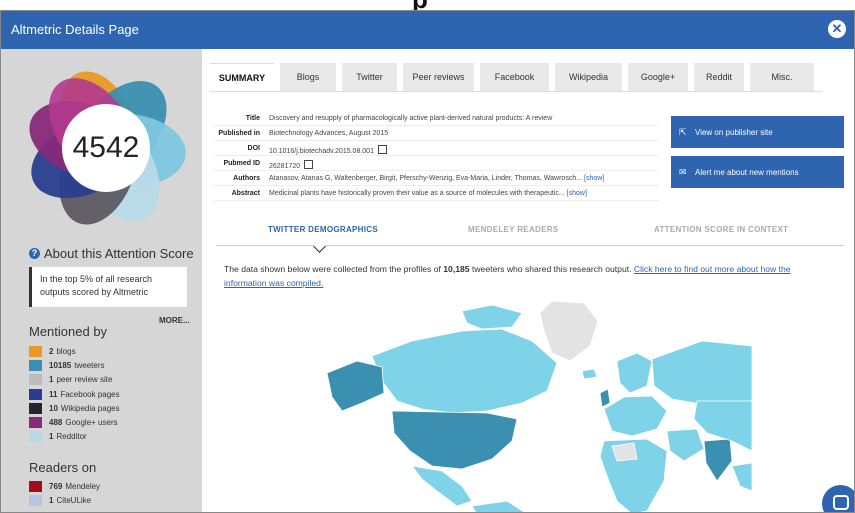 This screenshot has height=513, width=855. Describe the element at coordinates (442, 486) in the screenshot. I see `map-region-mexico` at that location.